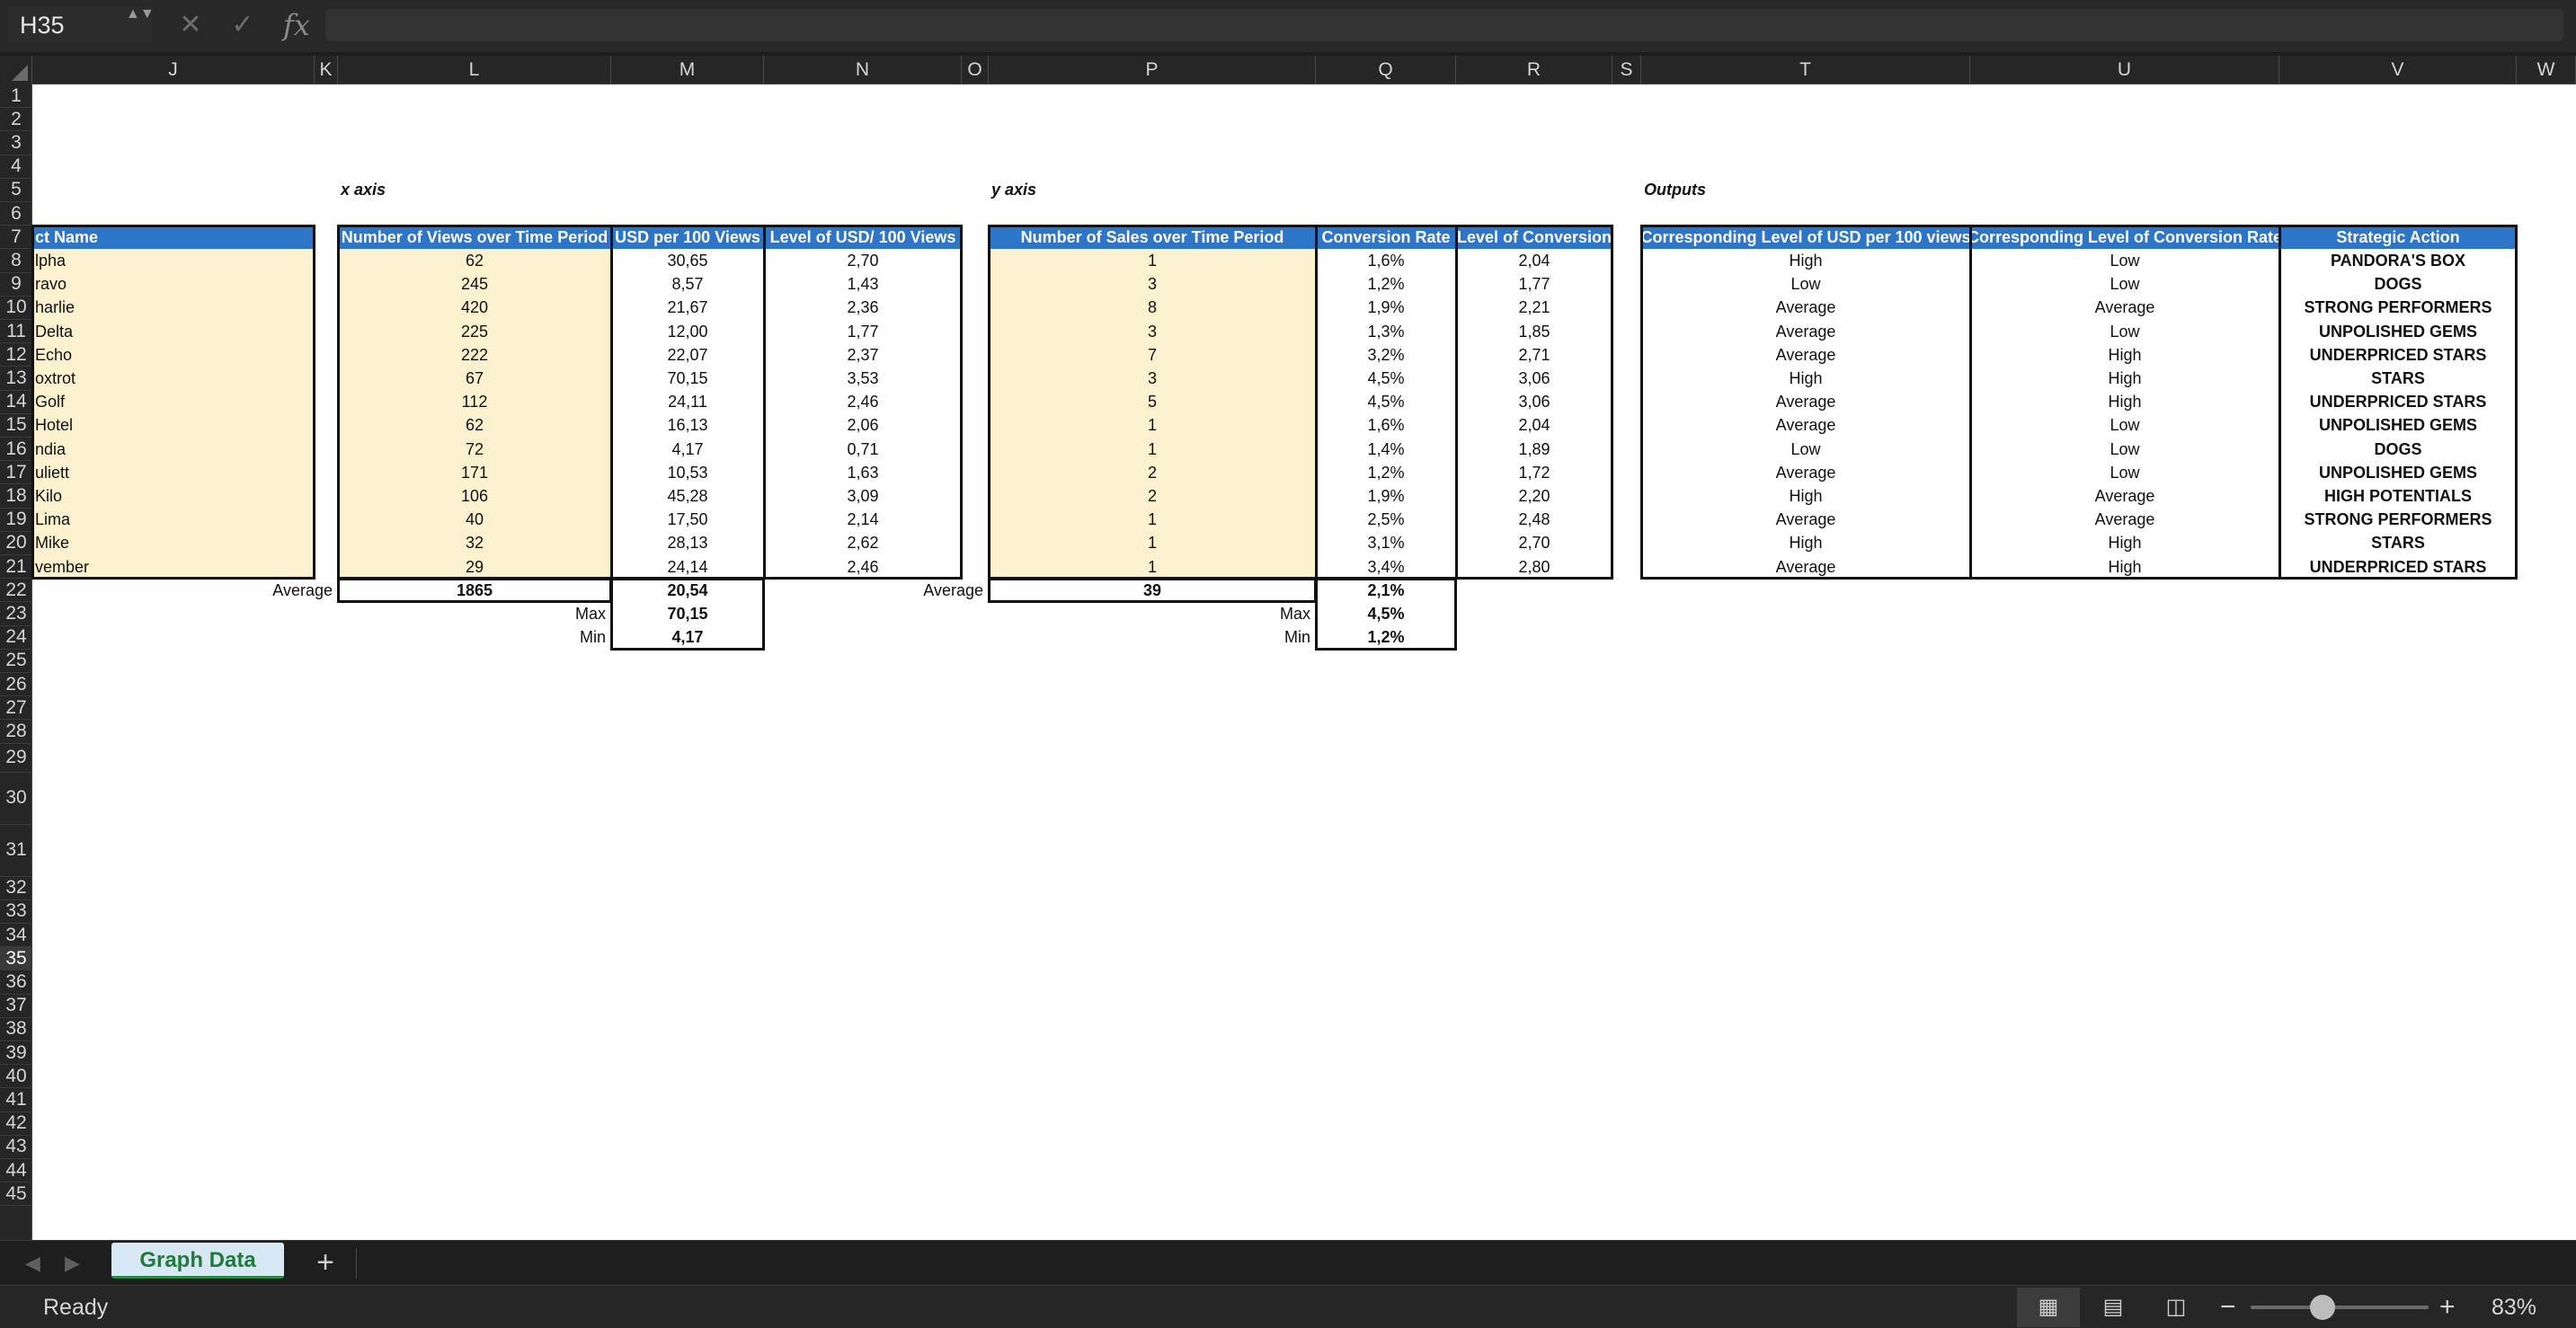  What do you see at coordinates (1534, 331) in the screenshot?
I see `level-conversion-cell: 1,85` at bounding box center [1534, 331].